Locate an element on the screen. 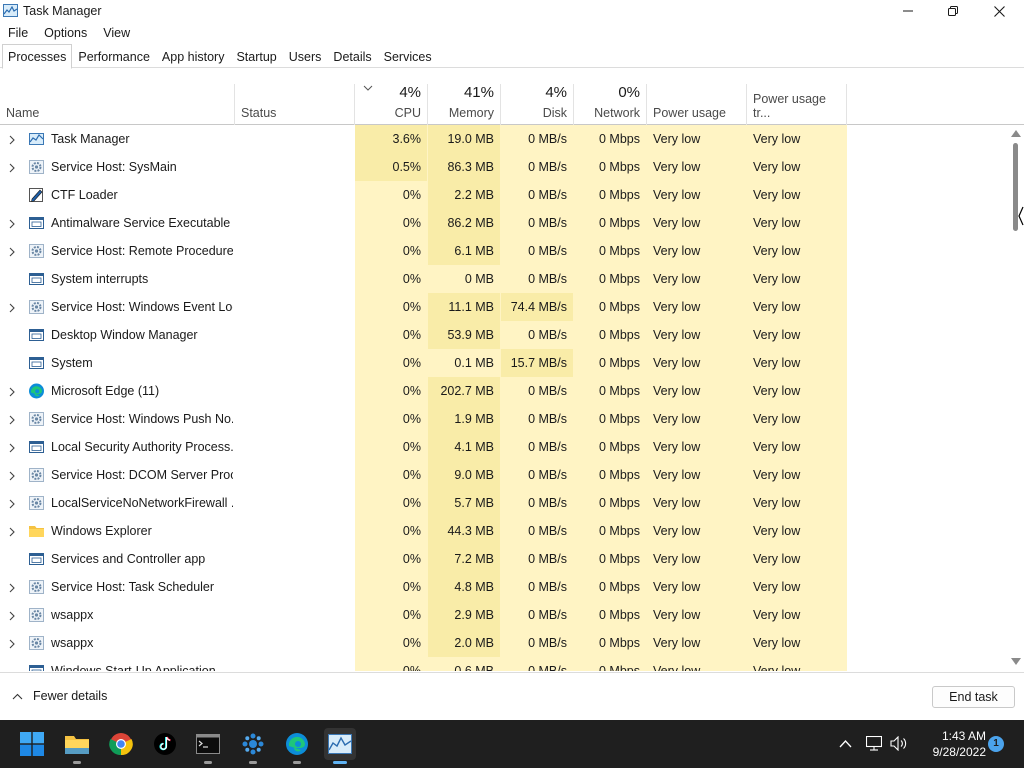  end-task-button: End task is located at coordinates (973, 697).